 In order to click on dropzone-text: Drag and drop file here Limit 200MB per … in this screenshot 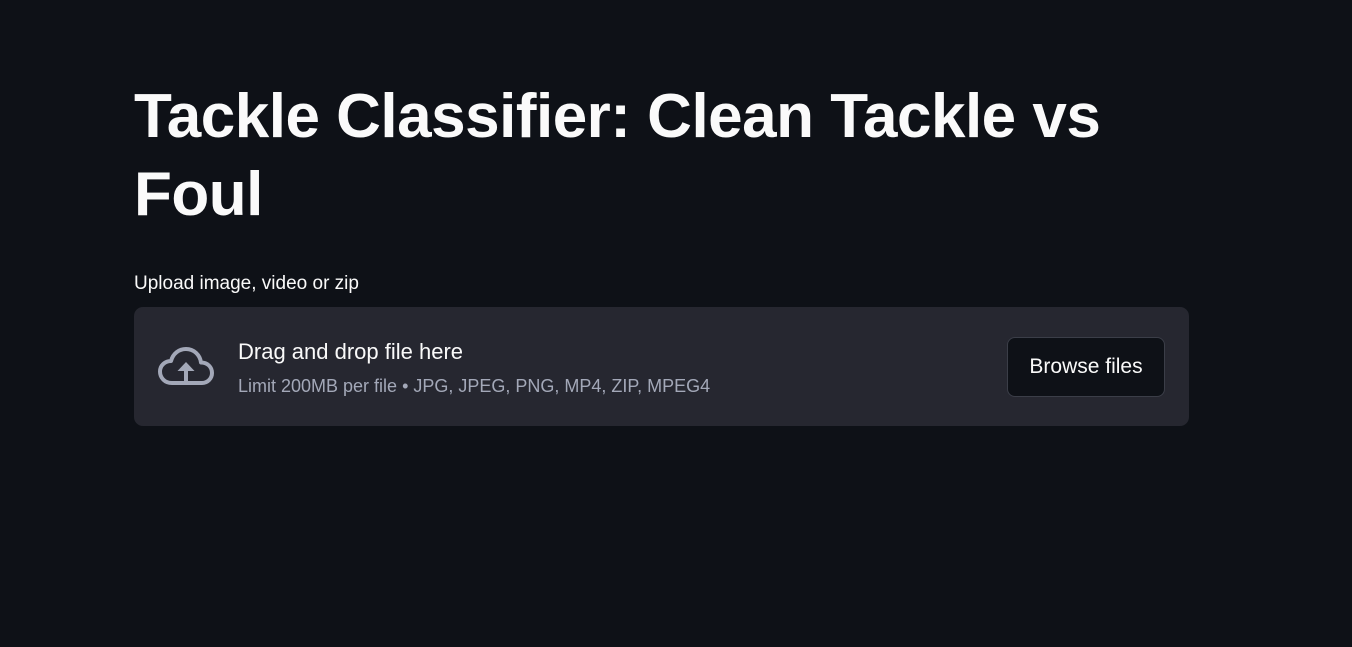, I will do `click(622, 367)`.